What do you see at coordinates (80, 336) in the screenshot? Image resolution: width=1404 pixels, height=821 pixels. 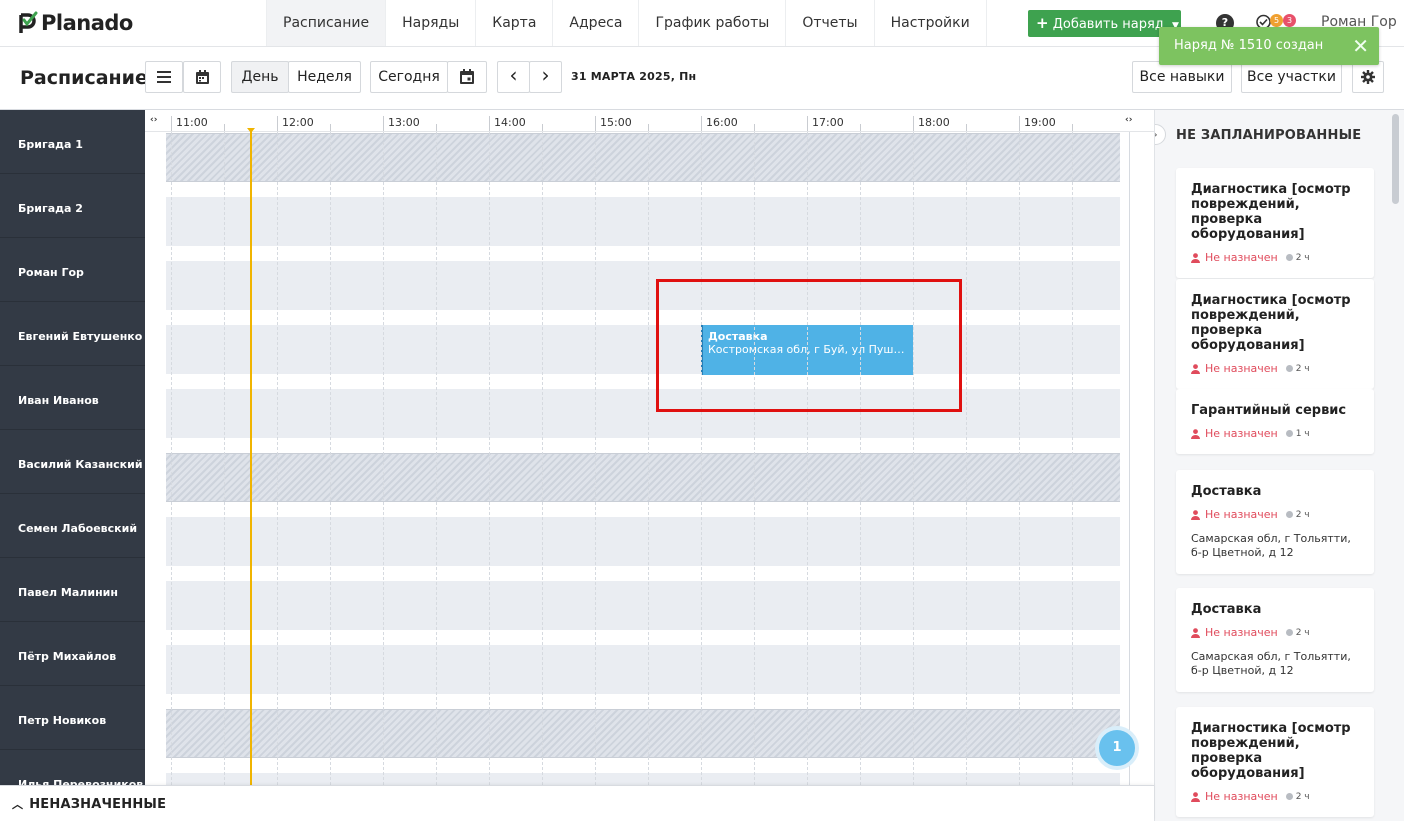 I see `resource-name: Евгений Евтушенко` at bounding box center [80, 336].